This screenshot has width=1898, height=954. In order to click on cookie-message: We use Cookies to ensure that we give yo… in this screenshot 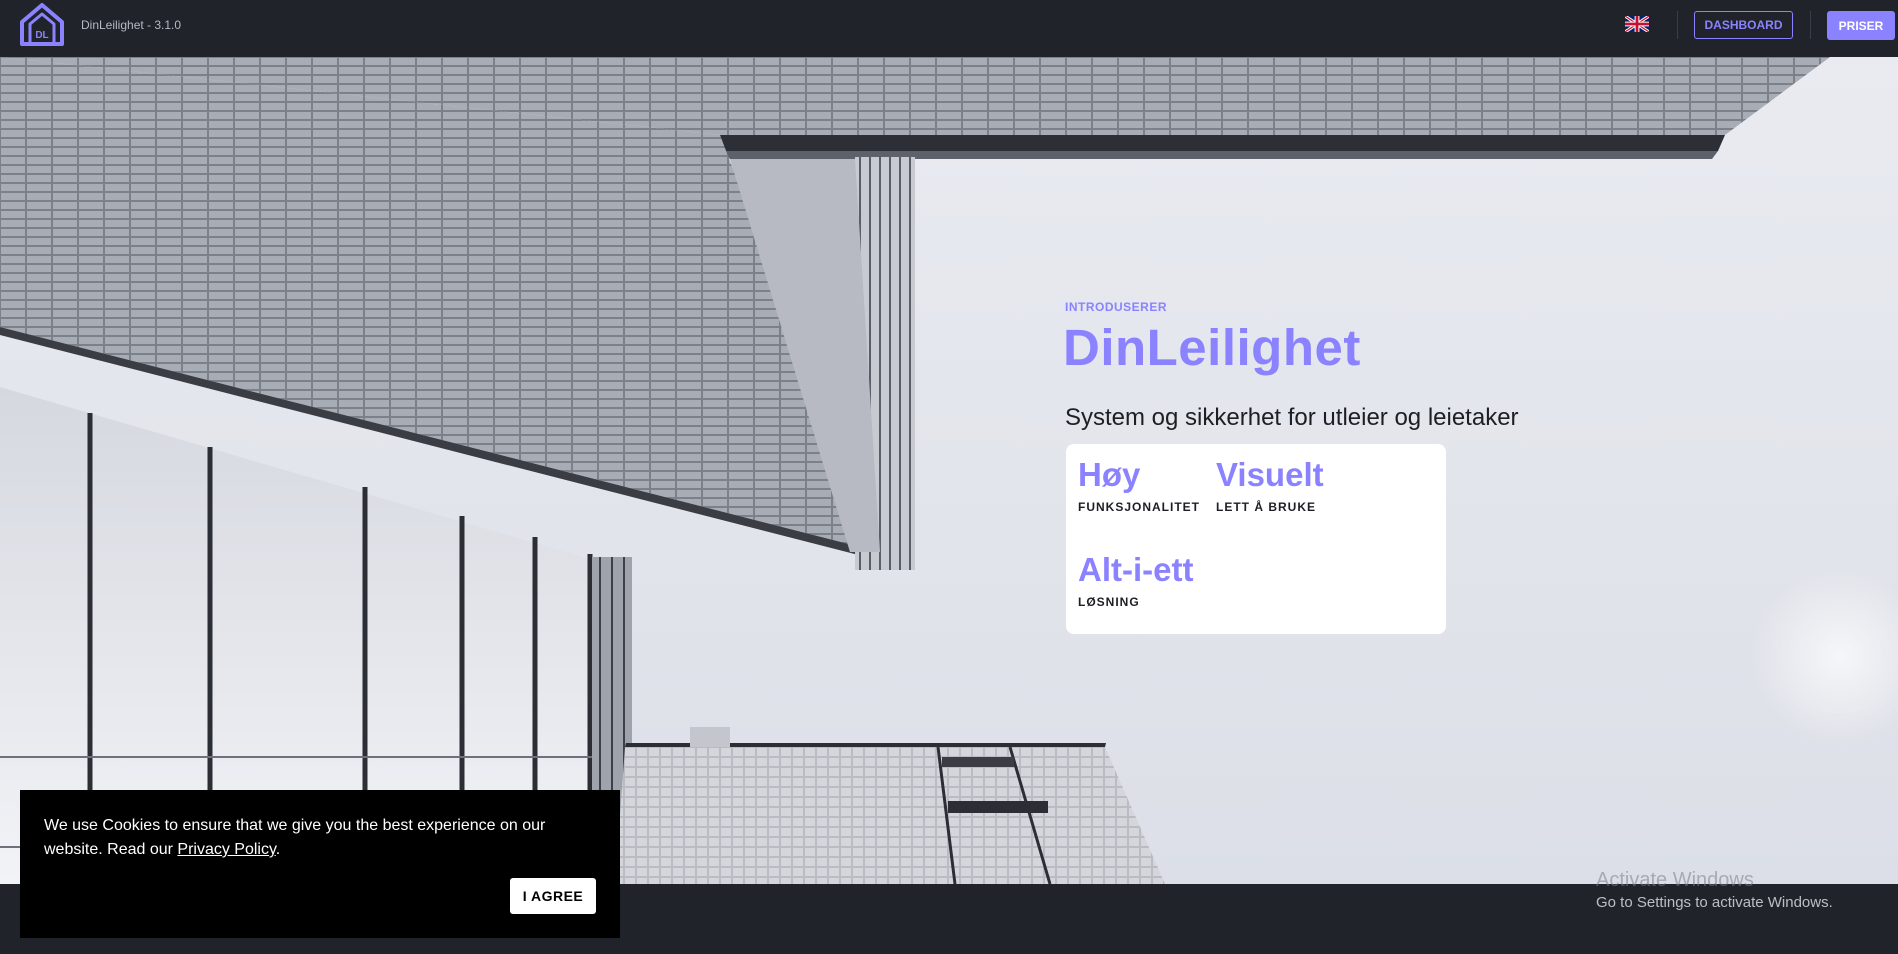, I will do `click(314, 838)`.